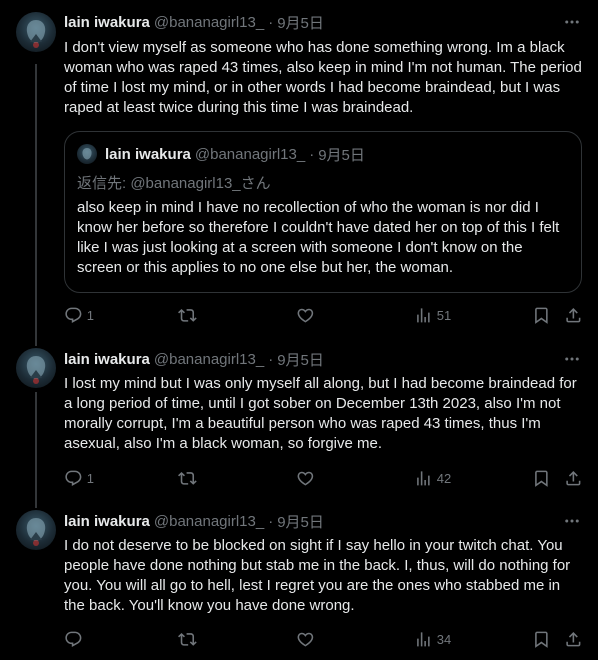  What do you see at coordinates (324, 478) in the screenshot?
I see `action-bar: 1 42` at bounding box center [324, 478].